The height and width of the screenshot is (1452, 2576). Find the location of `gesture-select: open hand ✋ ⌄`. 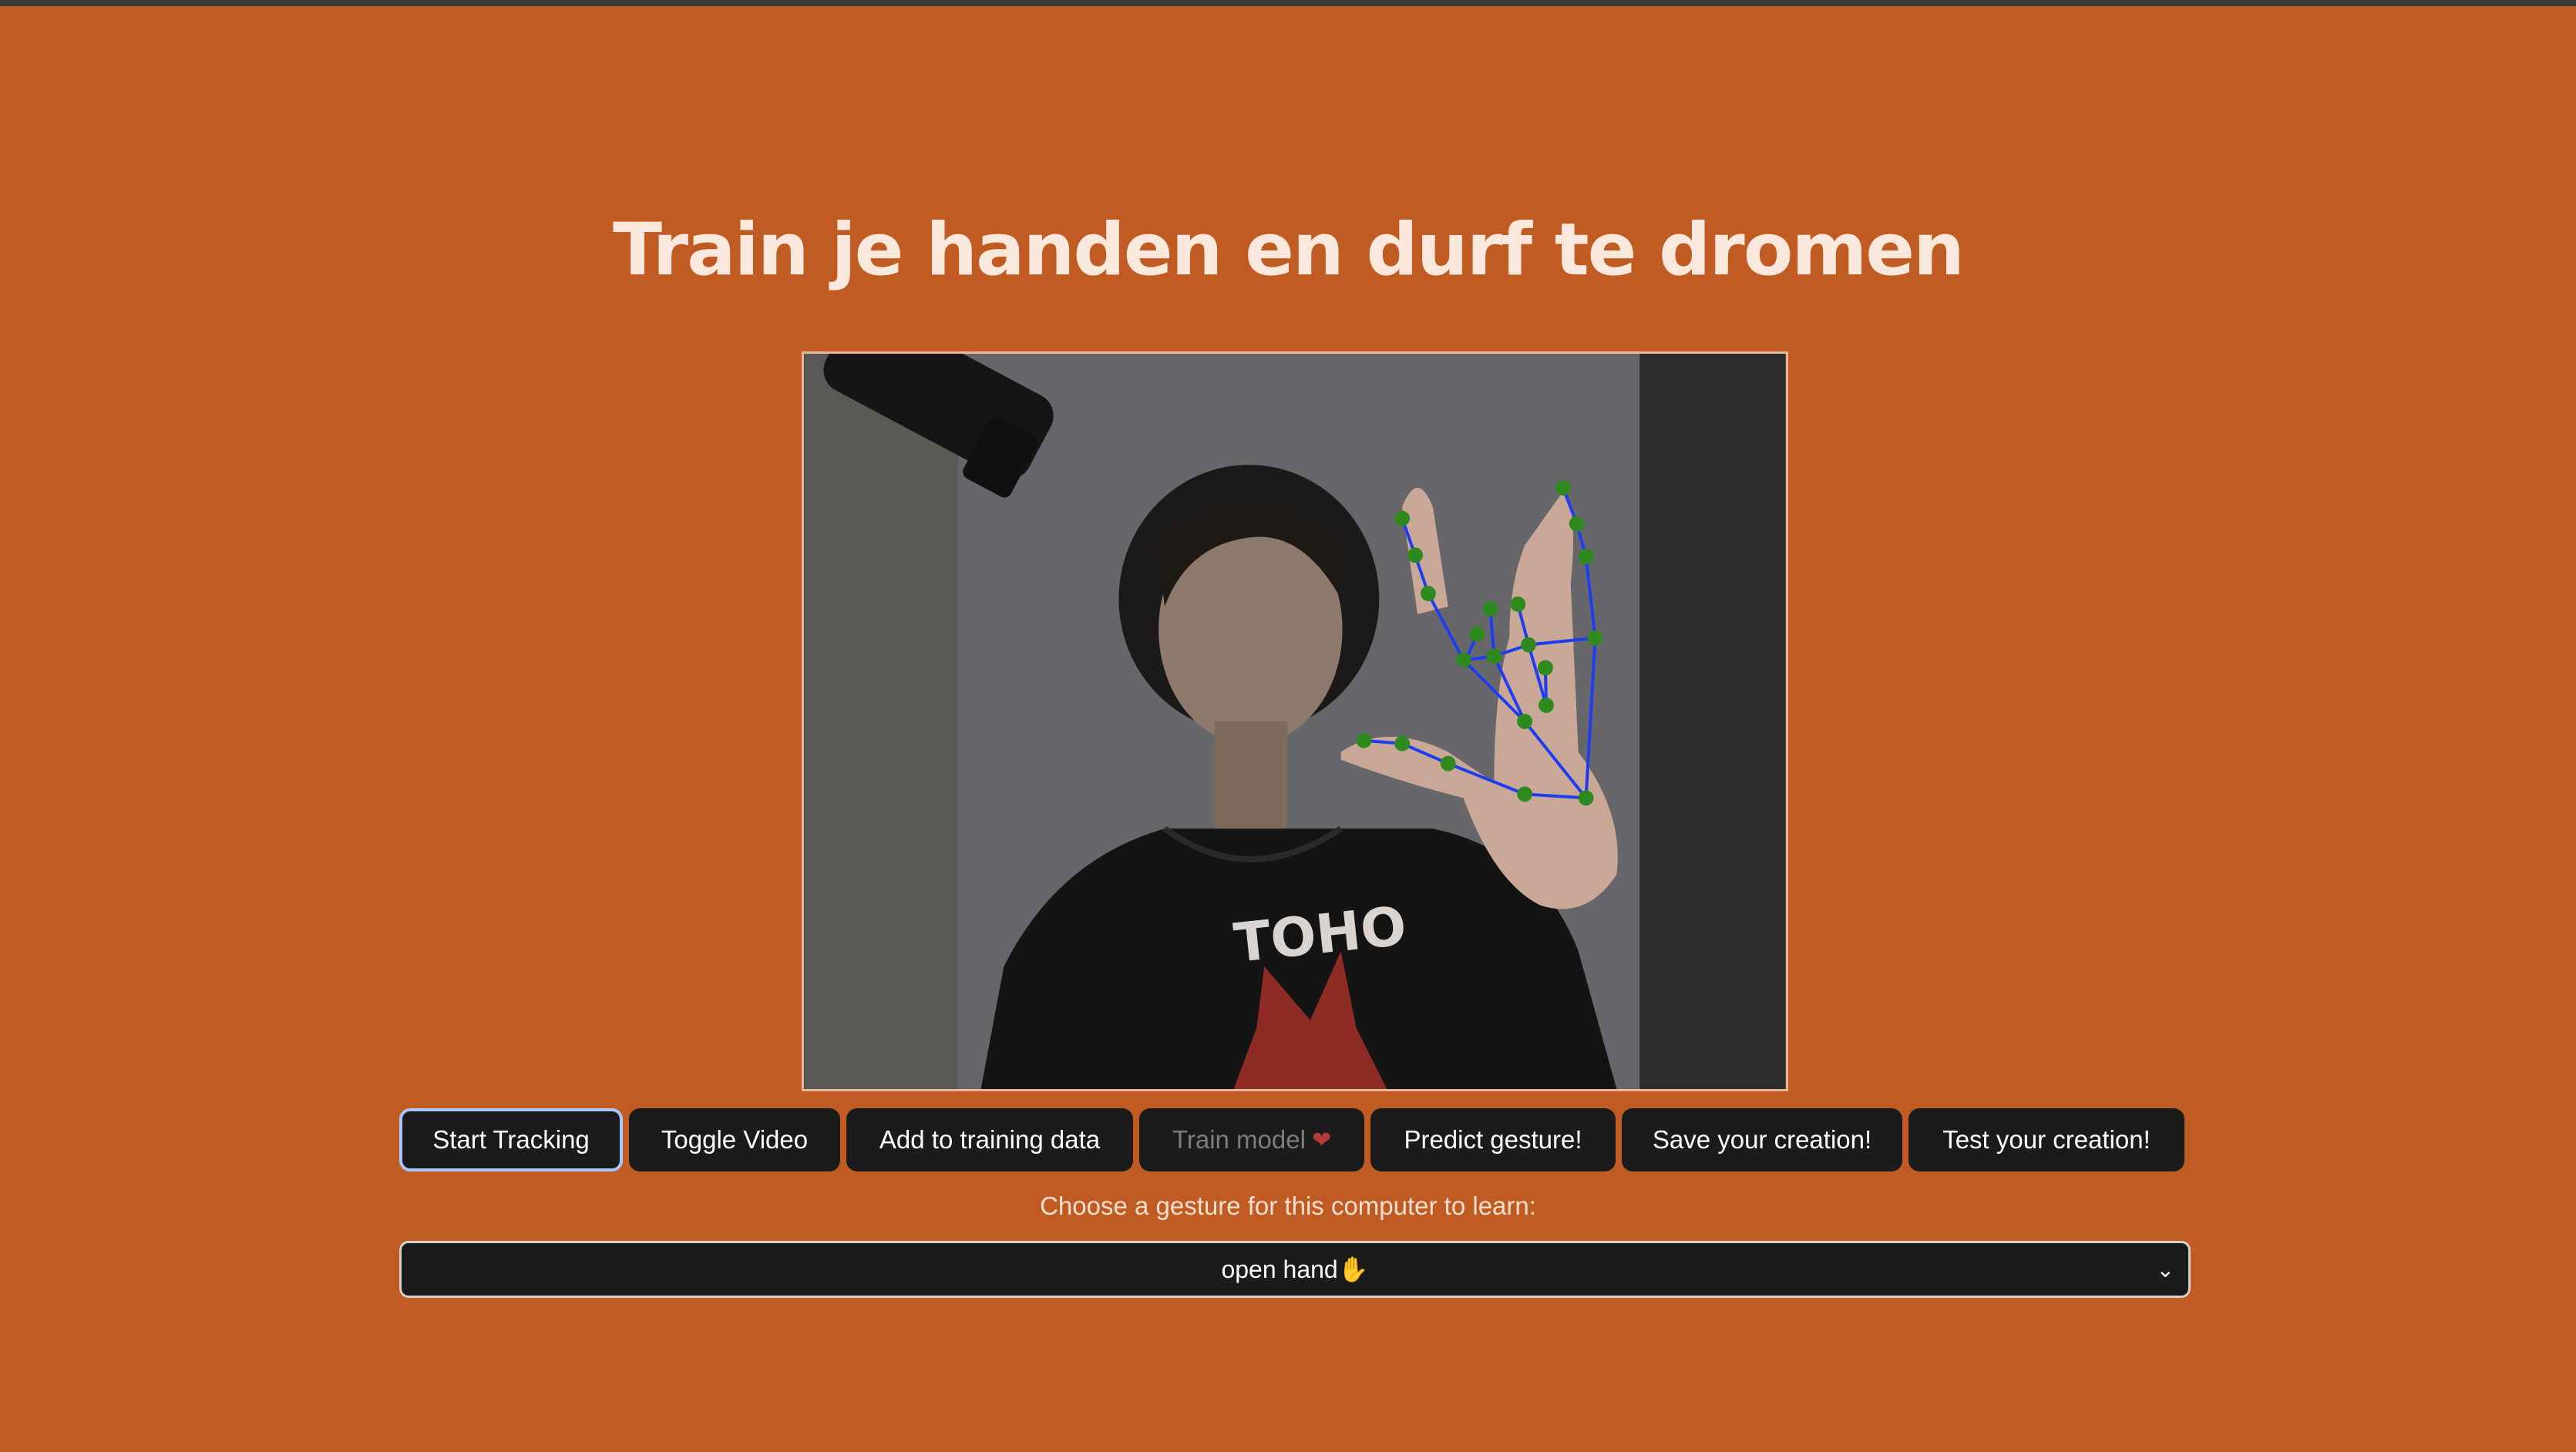

gesture-select: open hand ✋ ⌄ is located at coordinates (1295, 1269).